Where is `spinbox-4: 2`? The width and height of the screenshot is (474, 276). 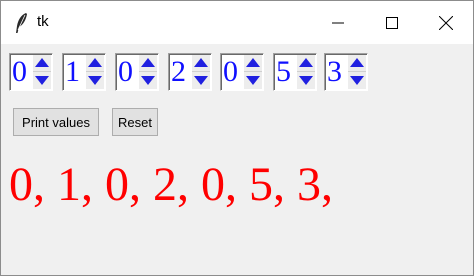
spinbox-4: 2 is located at coordinates (190, 72).